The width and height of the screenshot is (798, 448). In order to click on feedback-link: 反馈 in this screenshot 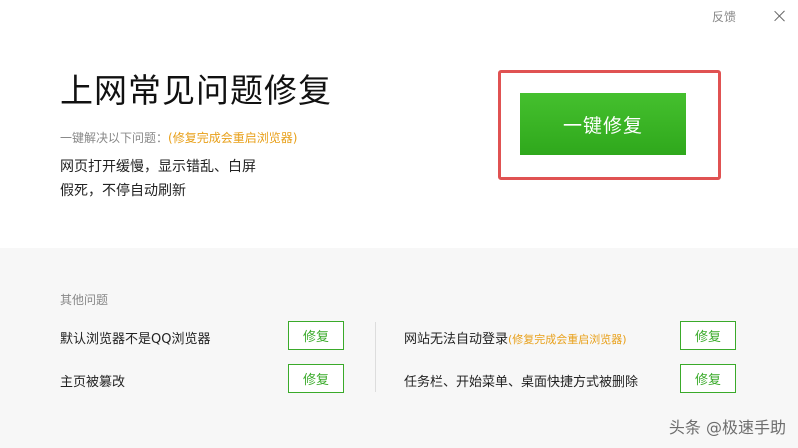, I will do `click(724, 16)`.